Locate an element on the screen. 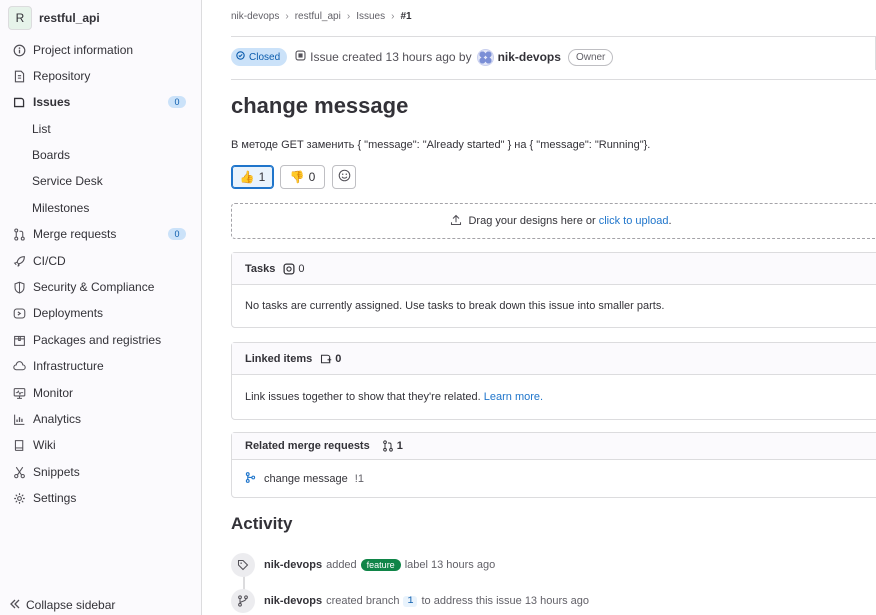 The width and height of the screenshot is (876, 615). sidebar-item-label: Security & Compliance is located at coordinates (94, 287).